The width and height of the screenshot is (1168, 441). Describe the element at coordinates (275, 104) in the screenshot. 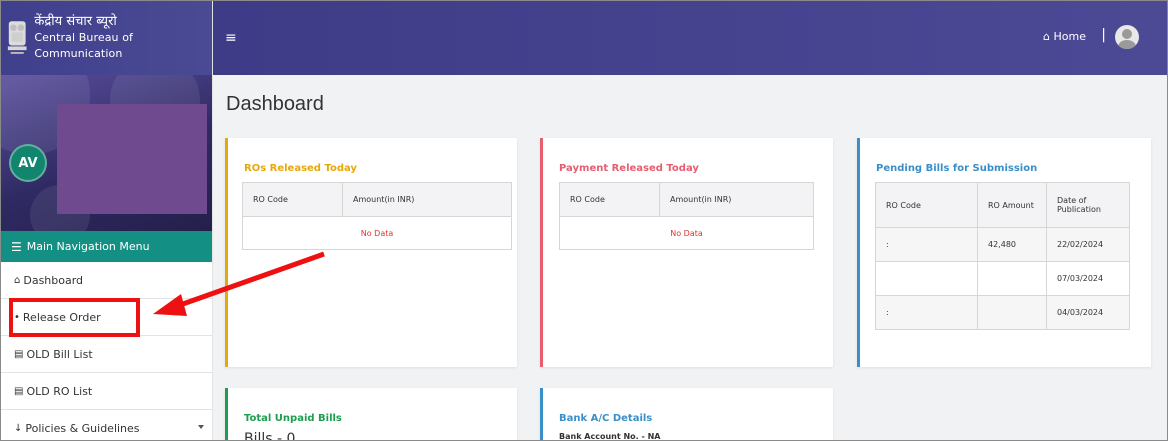

I see `page-title: Dashboard` at that location.